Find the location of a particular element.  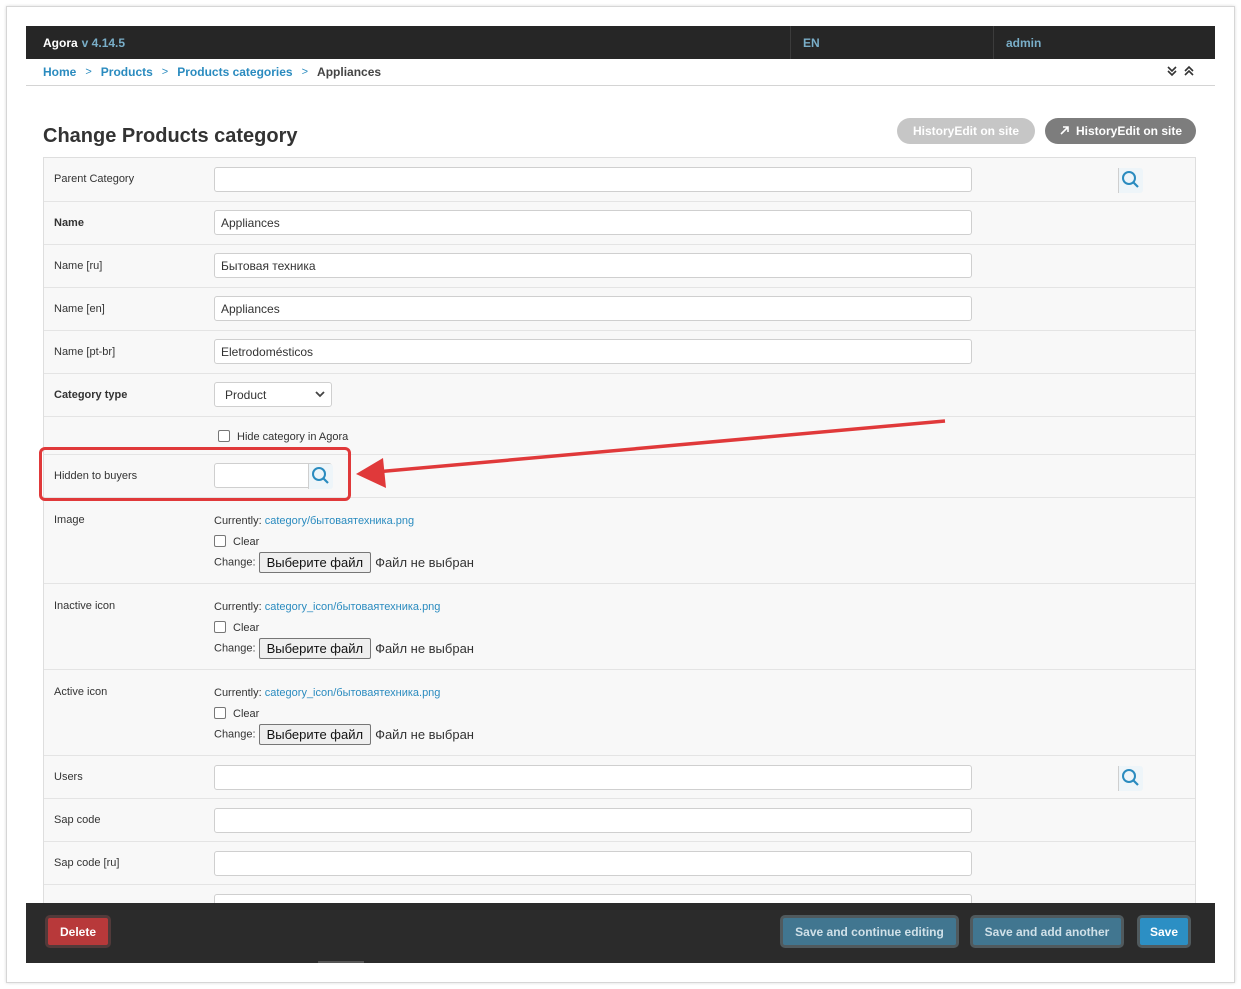

horizontal-scrollbar is located at coordinates (341, 962).